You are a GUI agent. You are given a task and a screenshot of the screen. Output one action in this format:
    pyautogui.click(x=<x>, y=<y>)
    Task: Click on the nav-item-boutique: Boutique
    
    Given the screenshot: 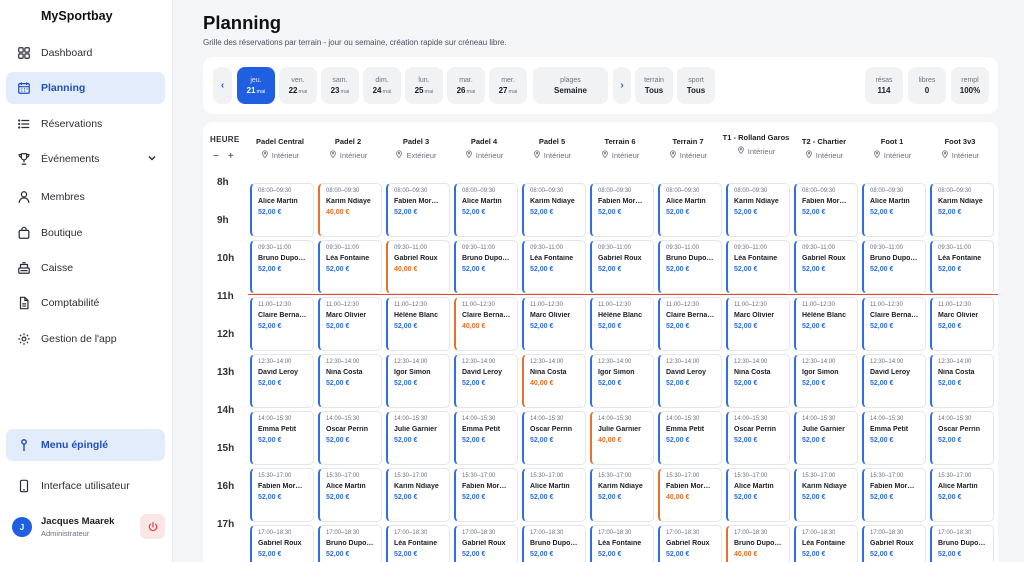 What is the action you would take?
    pyautogui.click(x=85, y=233)
    